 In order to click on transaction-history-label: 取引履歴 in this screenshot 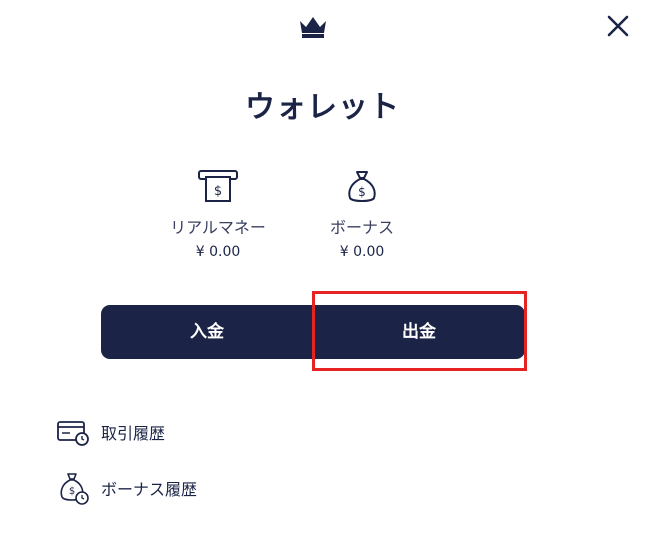, I will do `click(133, 433)`.